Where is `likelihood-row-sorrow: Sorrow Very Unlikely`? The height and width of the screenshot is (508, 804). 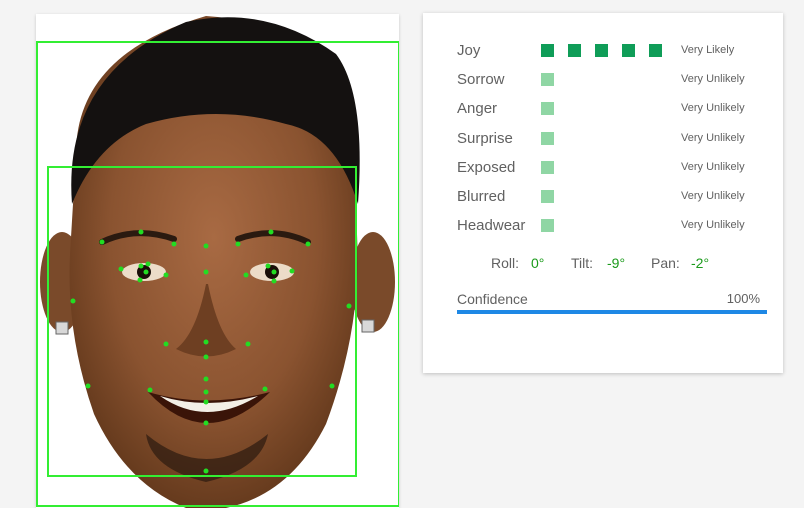 likelihood-row-sorrow: Sorrow Very Unlikely is located at coordinates (612, 80).